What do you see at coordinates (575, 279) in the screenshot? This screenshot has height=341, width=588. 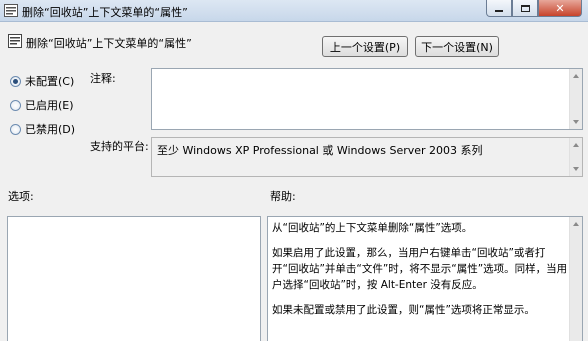 I see `help-scrollbar` at bounding box center [575, 279].